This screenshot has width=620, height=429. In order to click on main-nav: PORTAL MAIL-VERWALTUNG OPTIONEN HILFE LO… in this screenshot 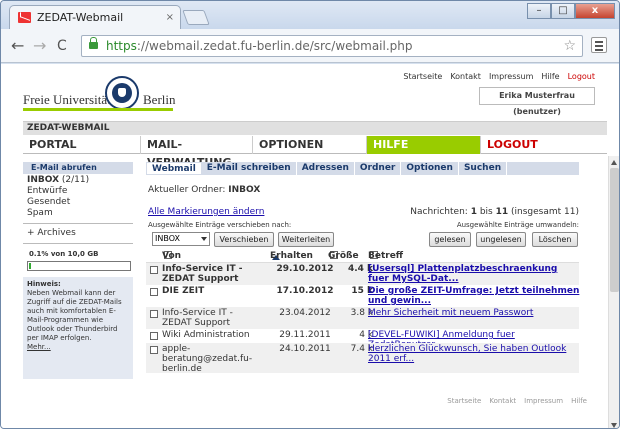, I will do `click(315, 152)`.